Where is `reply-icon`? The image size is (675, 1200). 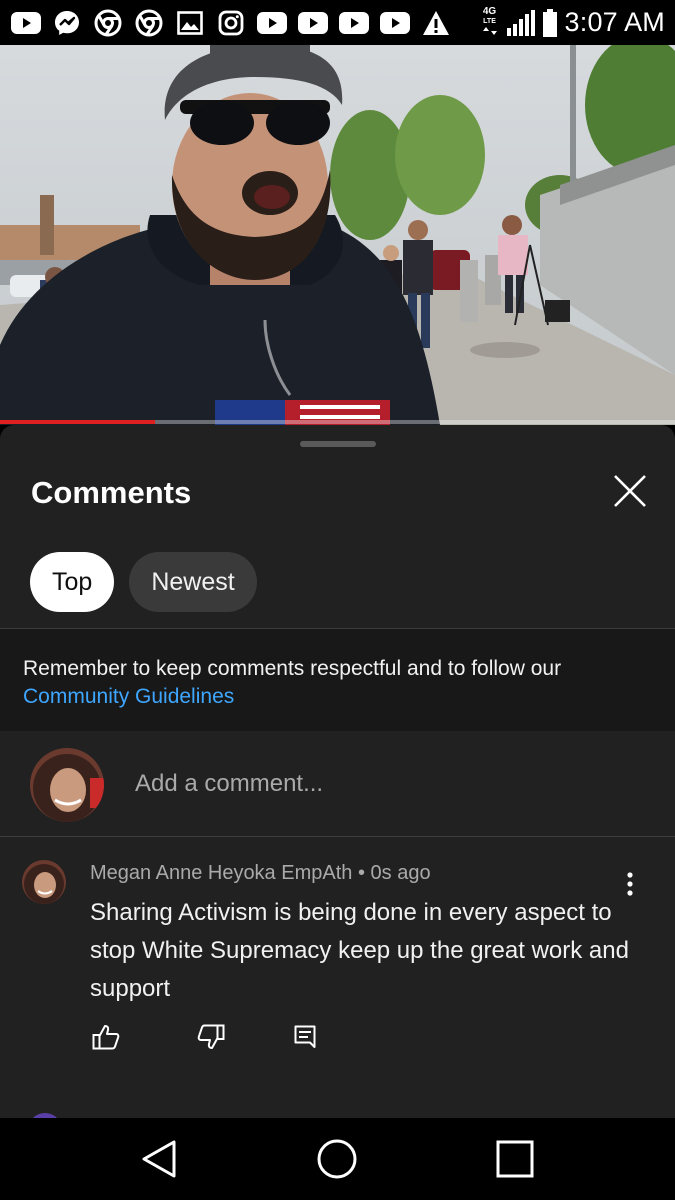 reply-icon is located at coordinates (305, 1036).